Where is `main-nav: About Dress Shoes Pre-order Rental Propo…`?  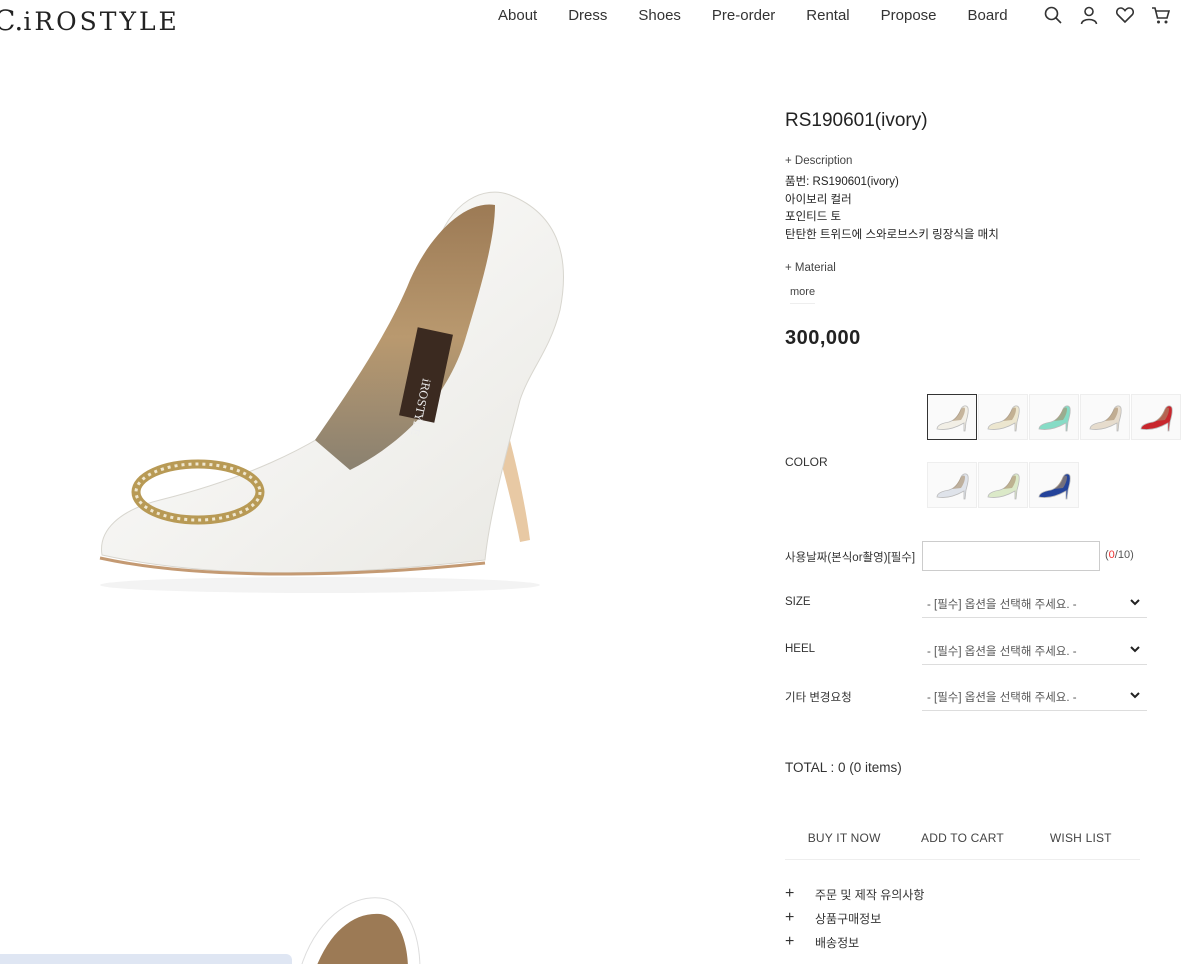 main-nav: About Dress Shoes Pre-order Rental Propo… is located at coordinates (768, 15).